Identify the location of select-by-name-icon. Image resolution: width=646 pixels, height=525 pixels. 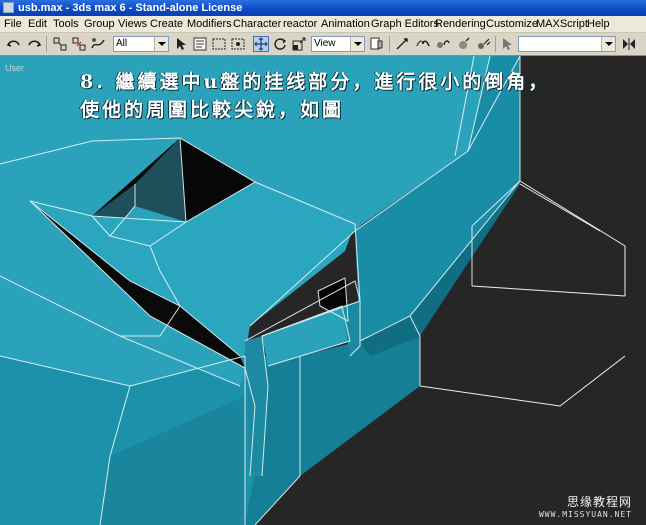
(200, 44).